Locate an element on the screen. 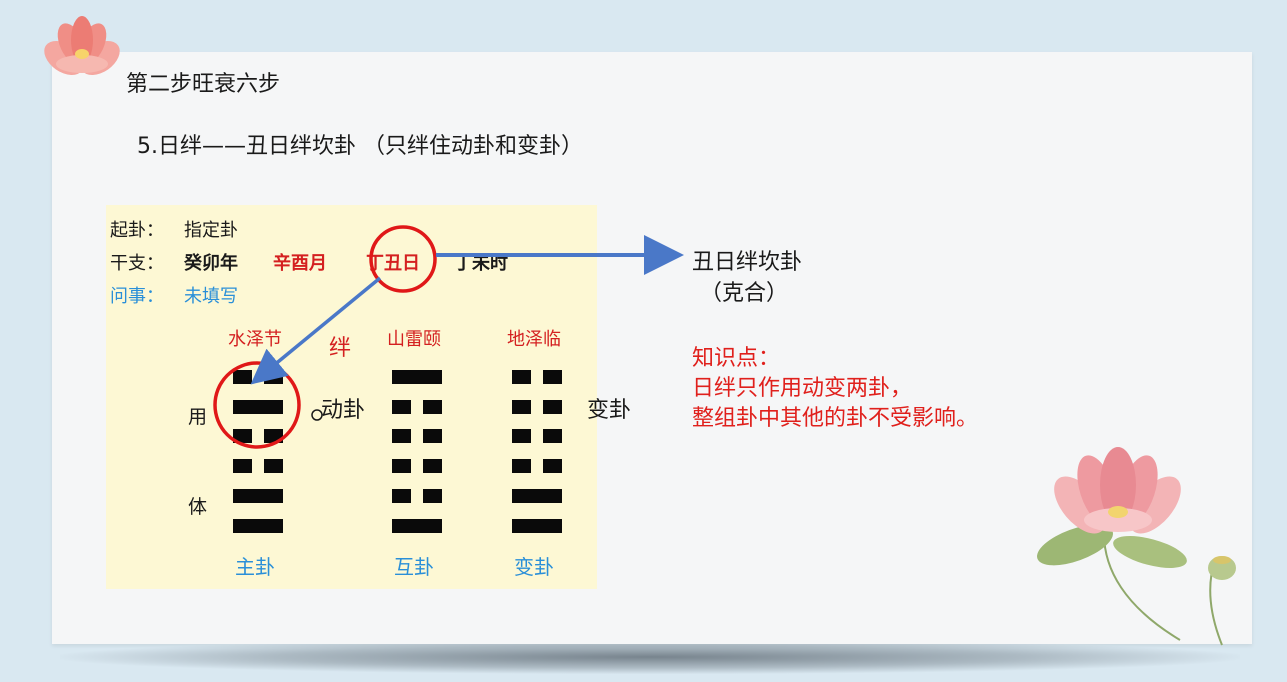 The height and width of the screenshot is (682, 1287). yao-changed-6b is located at coordinates (552, 377).